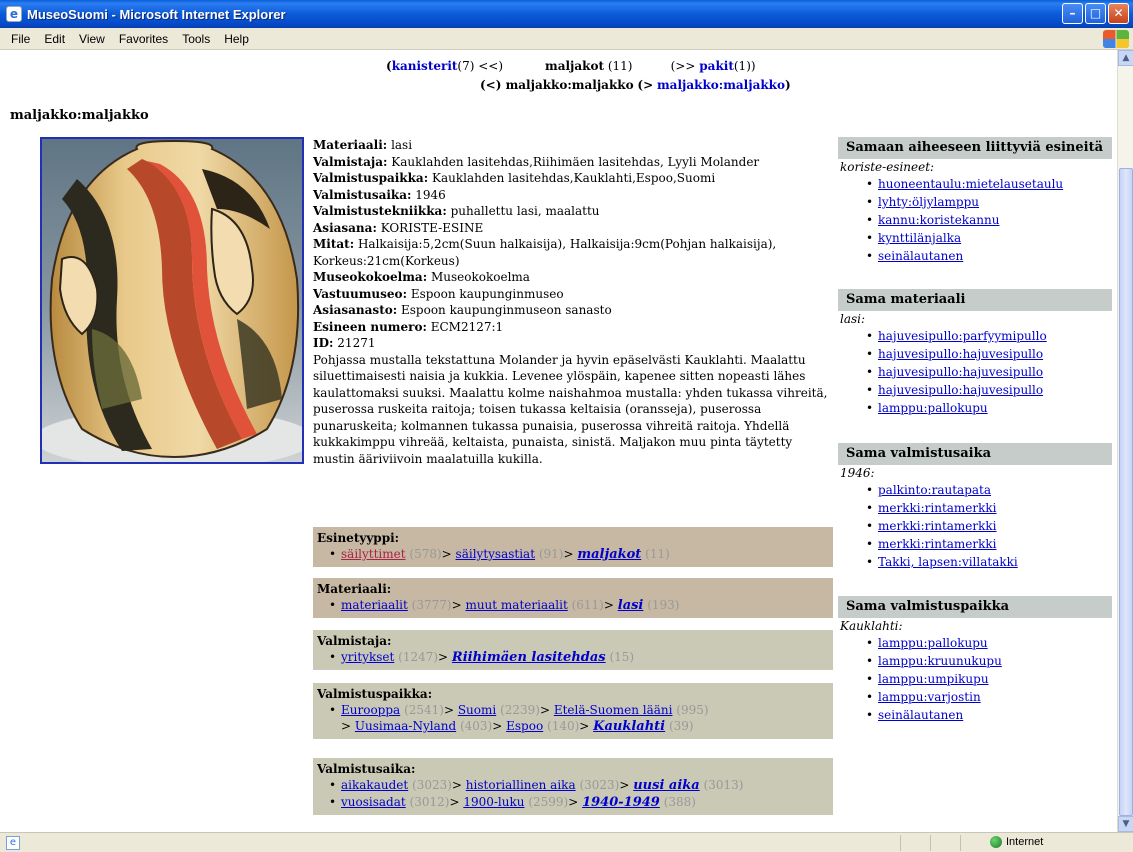 Image resolution: width=1133 pixels, height=852 pixels. What do you see at coordinates (551, 554) in the screenshot?
I see `category-count: (91)` at bounding box center [551, 554].